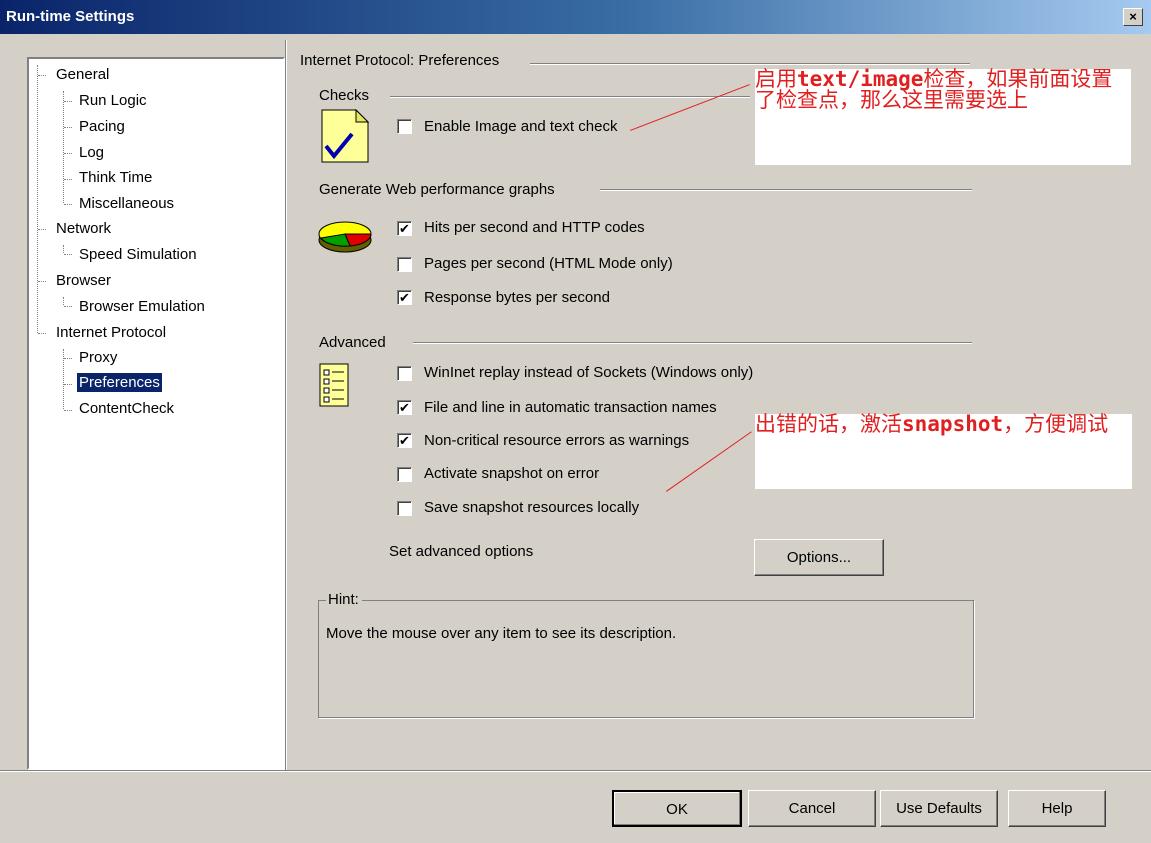 This screenshot has width=1151, height=843. What do you see at coordinates (111, 332) in the screenshot?
I see `tree-item-internet-protocol: Internet Protocol` at bounding box center [111, 332].